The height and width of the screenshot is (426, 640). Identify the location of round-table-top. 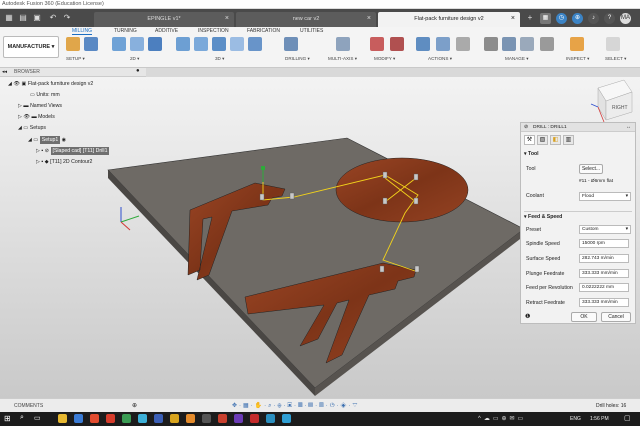
(402, 190).